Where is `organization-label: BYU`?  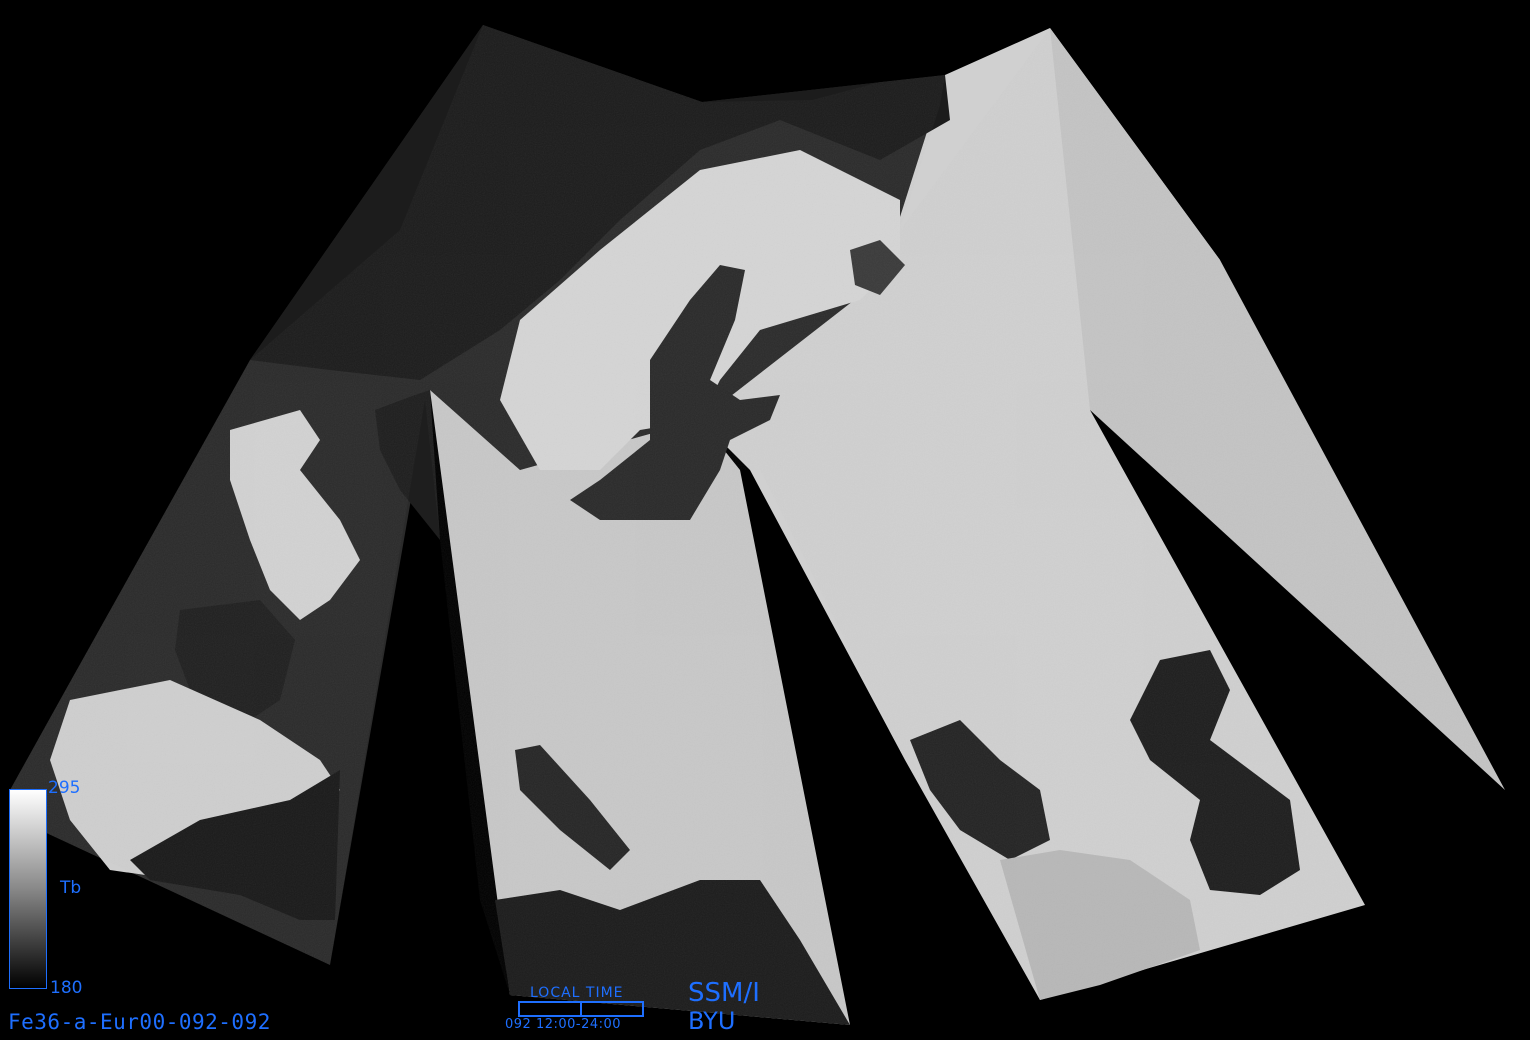 organization-label: BYU is located at coordinates (712, 1021).